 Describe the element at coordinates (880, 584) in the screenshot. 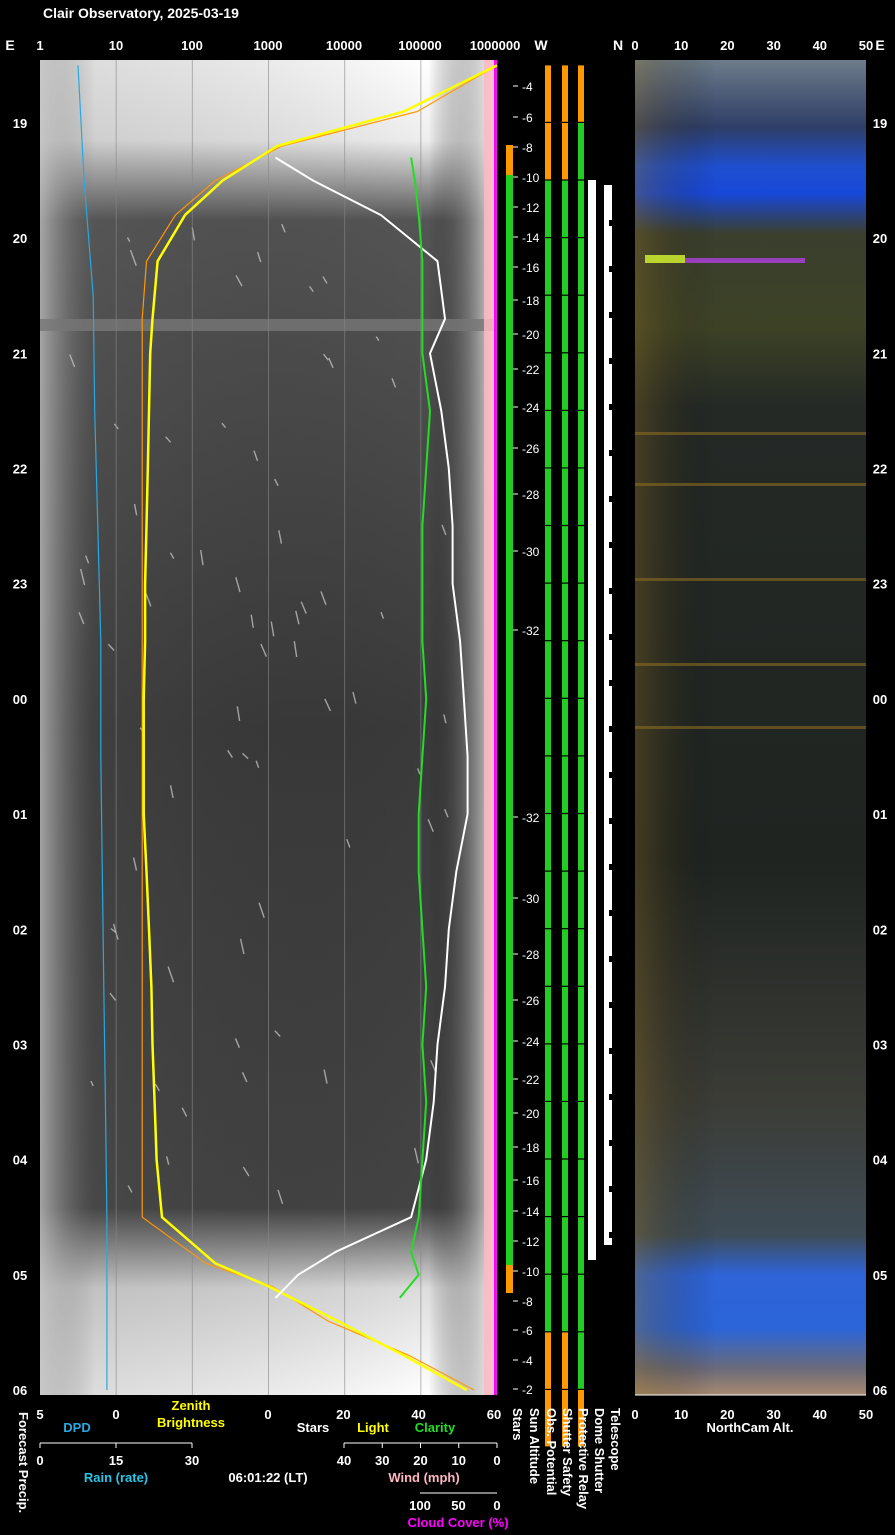

I see `time-label-right: 23` at that location.